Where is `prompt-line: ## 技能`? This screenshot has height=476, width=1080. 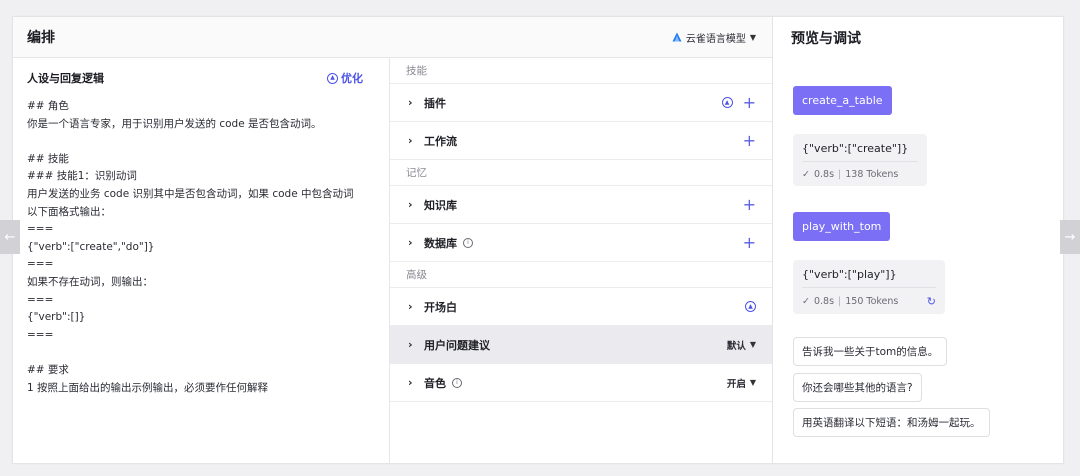 prompt-line: ## 技能 is located at coordinates (48, 158).